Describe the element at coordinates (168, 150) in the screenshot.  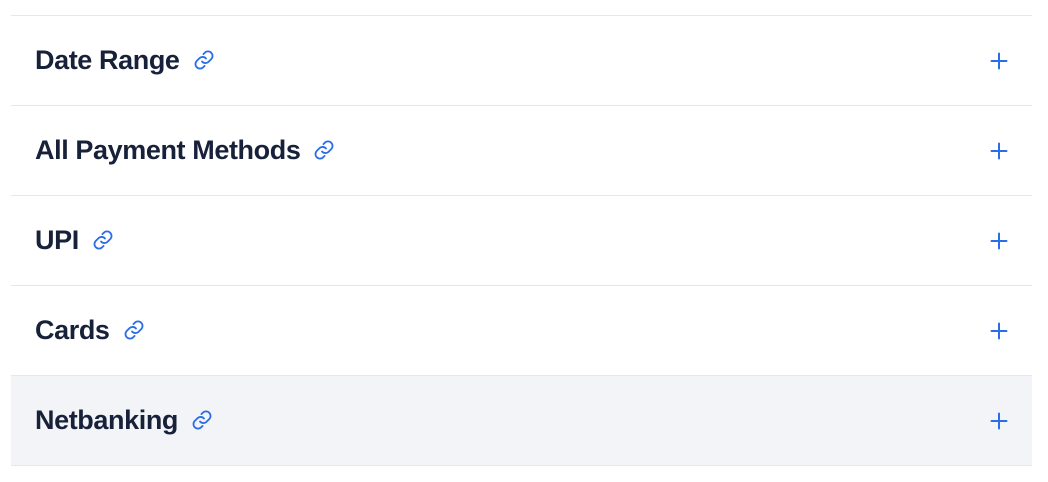
I see `accordion-item-title: All Payment Methods` at that location.